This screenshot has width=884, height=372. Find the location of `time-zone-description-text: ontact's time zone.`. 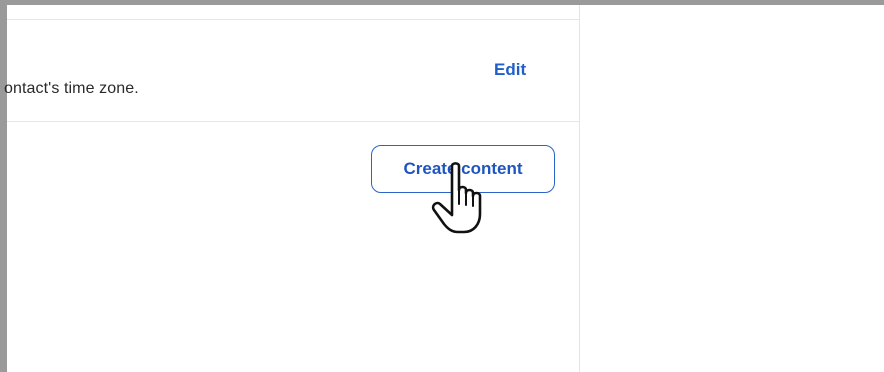

time-zone-description-text: ontact's time zone. is located at coordinates (71, 88).